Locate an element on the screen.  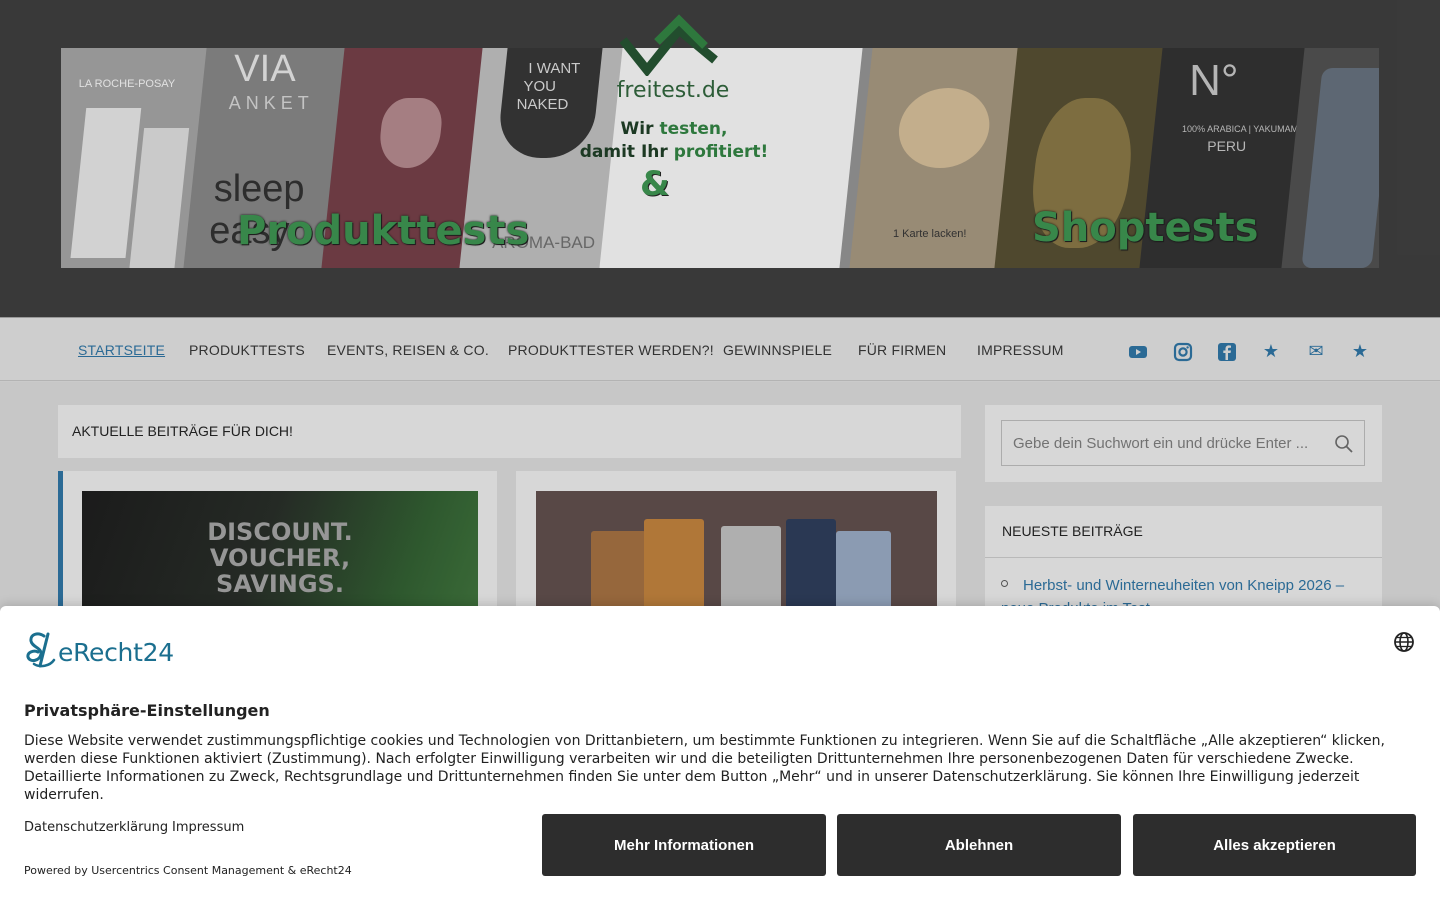
imprint-link: Impressum is located at coordinates (208, 827).